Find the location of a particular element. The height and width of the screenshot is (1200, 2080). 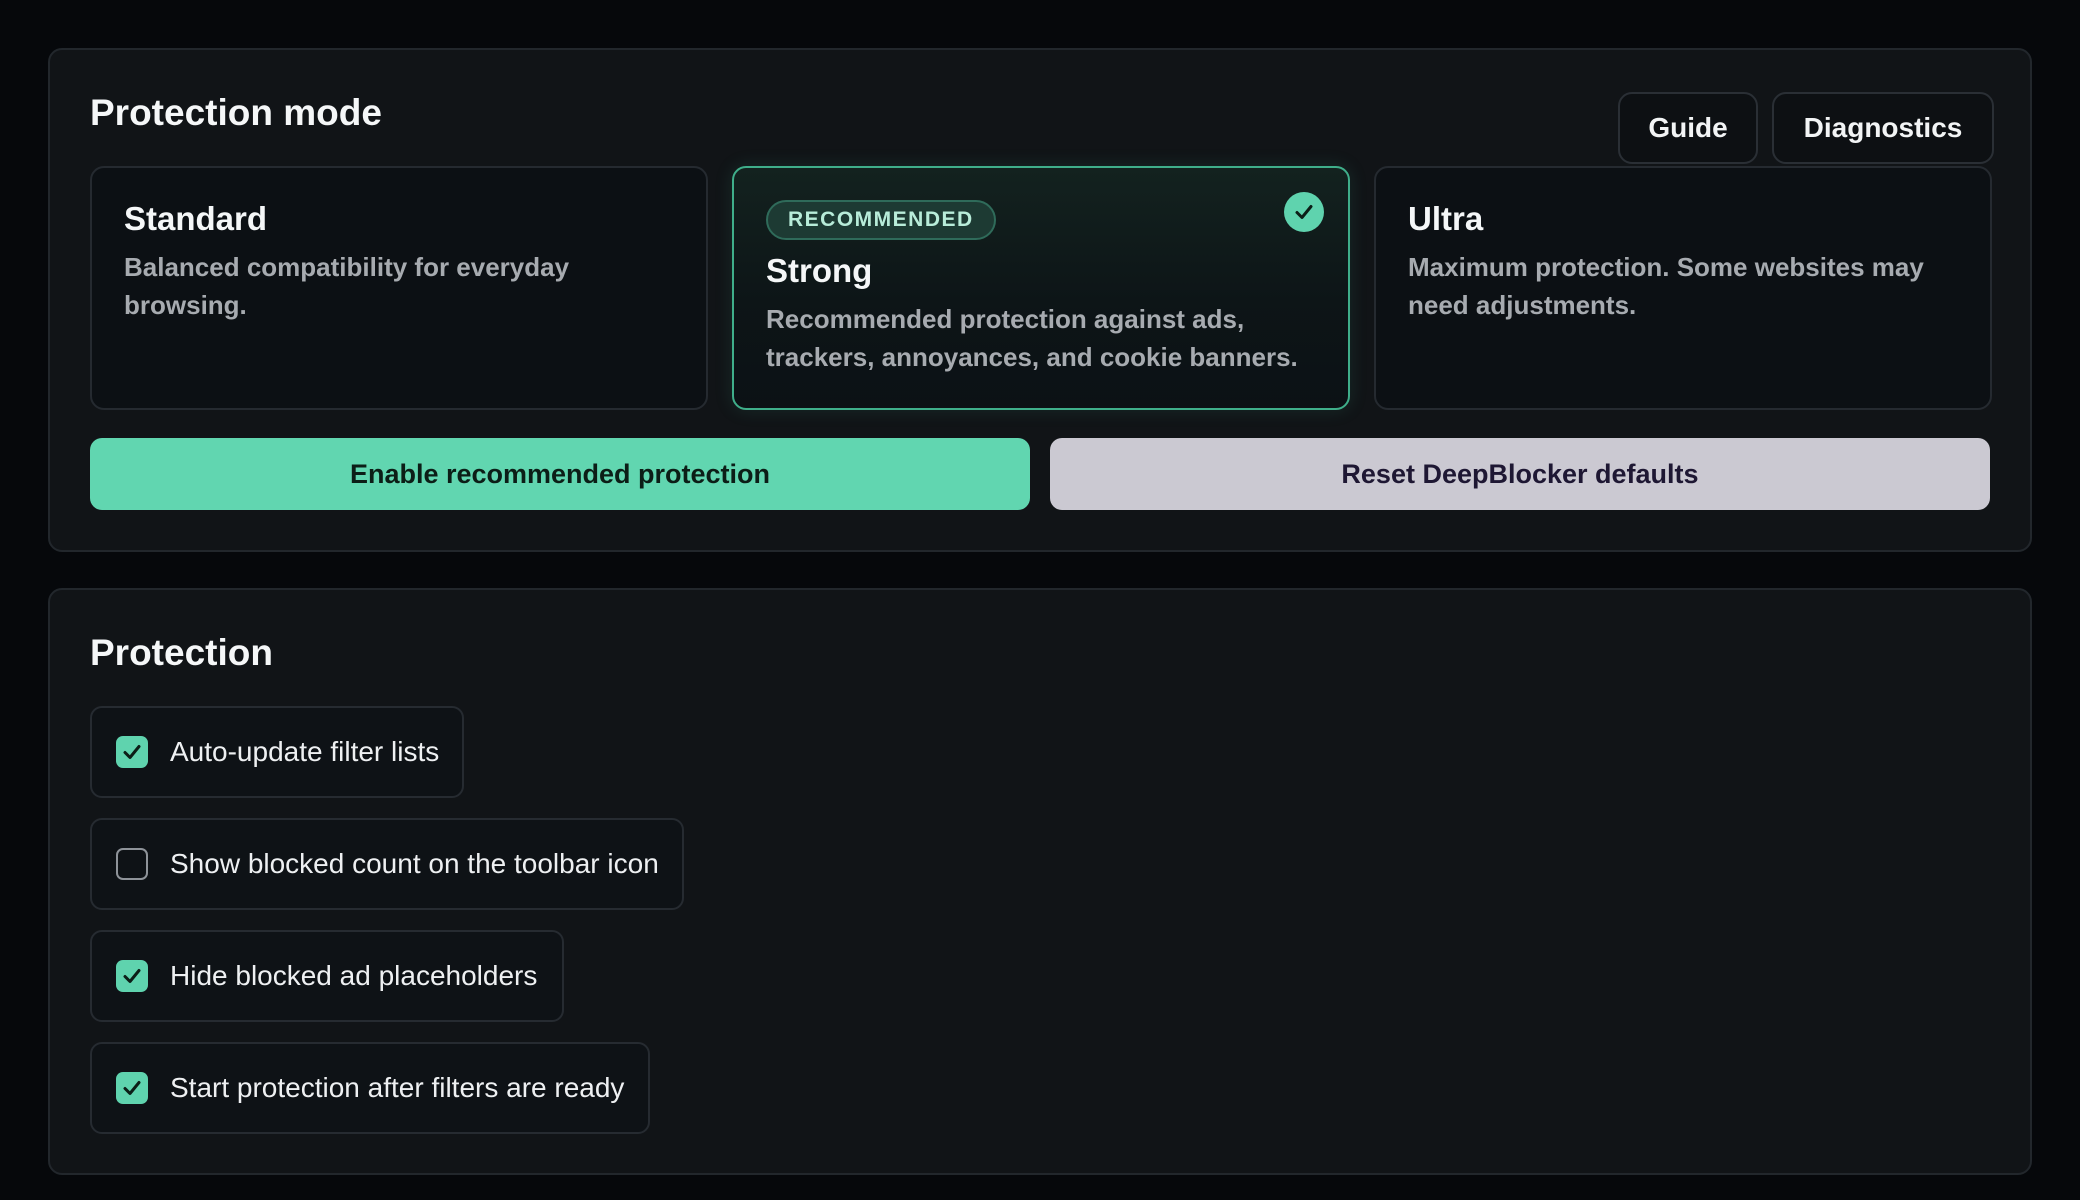

option-hide-placeholders: Hide blocked ad placeholders is located at coordinates (327, 976).